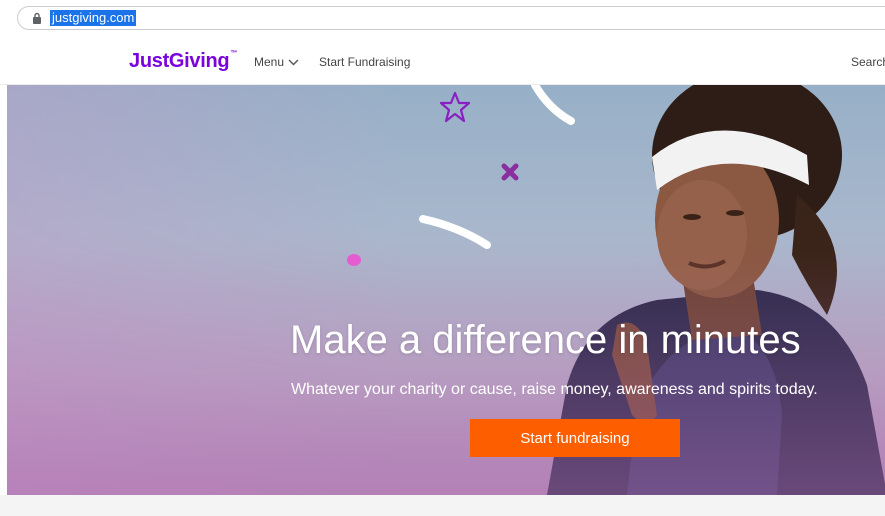 Image resolution: width=885 pixels, height=516 pixels. Describe the element at coordinates (293, 62) in the screenshot. I see `chevron-down-icon` at that location.